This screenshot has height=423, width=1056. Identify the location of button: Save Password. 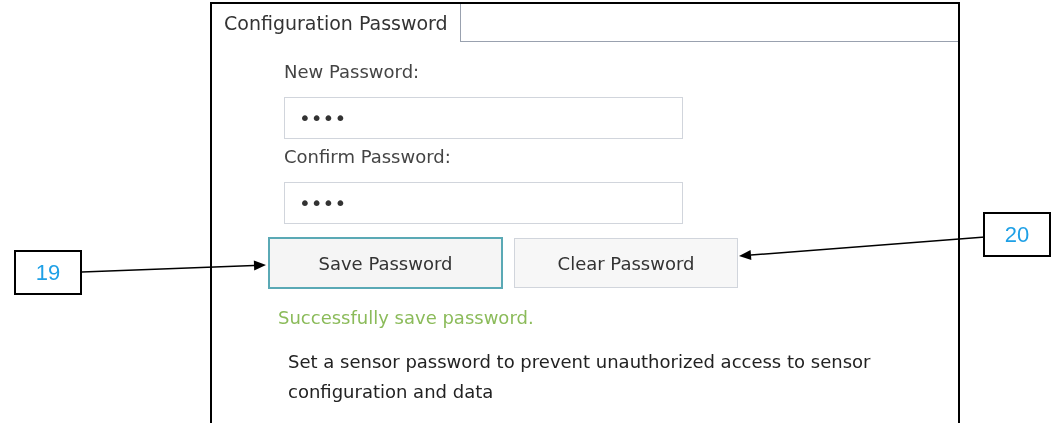
(385, 263).